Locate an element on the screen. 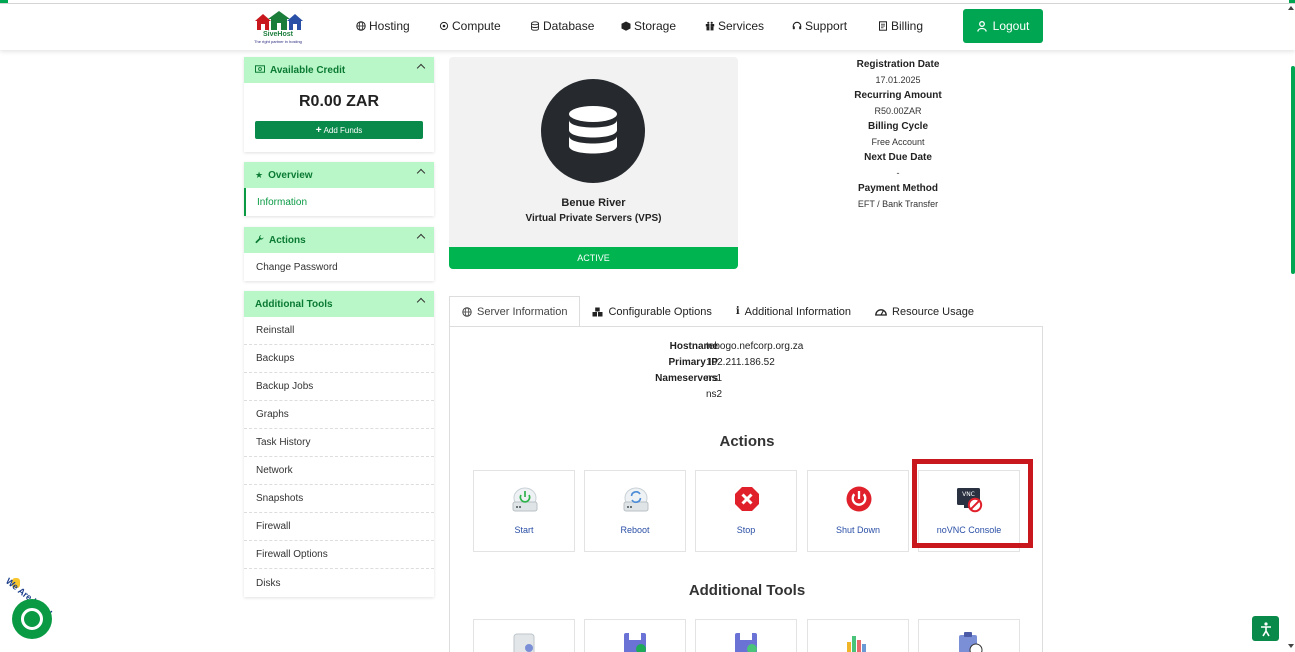  nav-hosting-label: Hosting is located at coordinates (389, 26).